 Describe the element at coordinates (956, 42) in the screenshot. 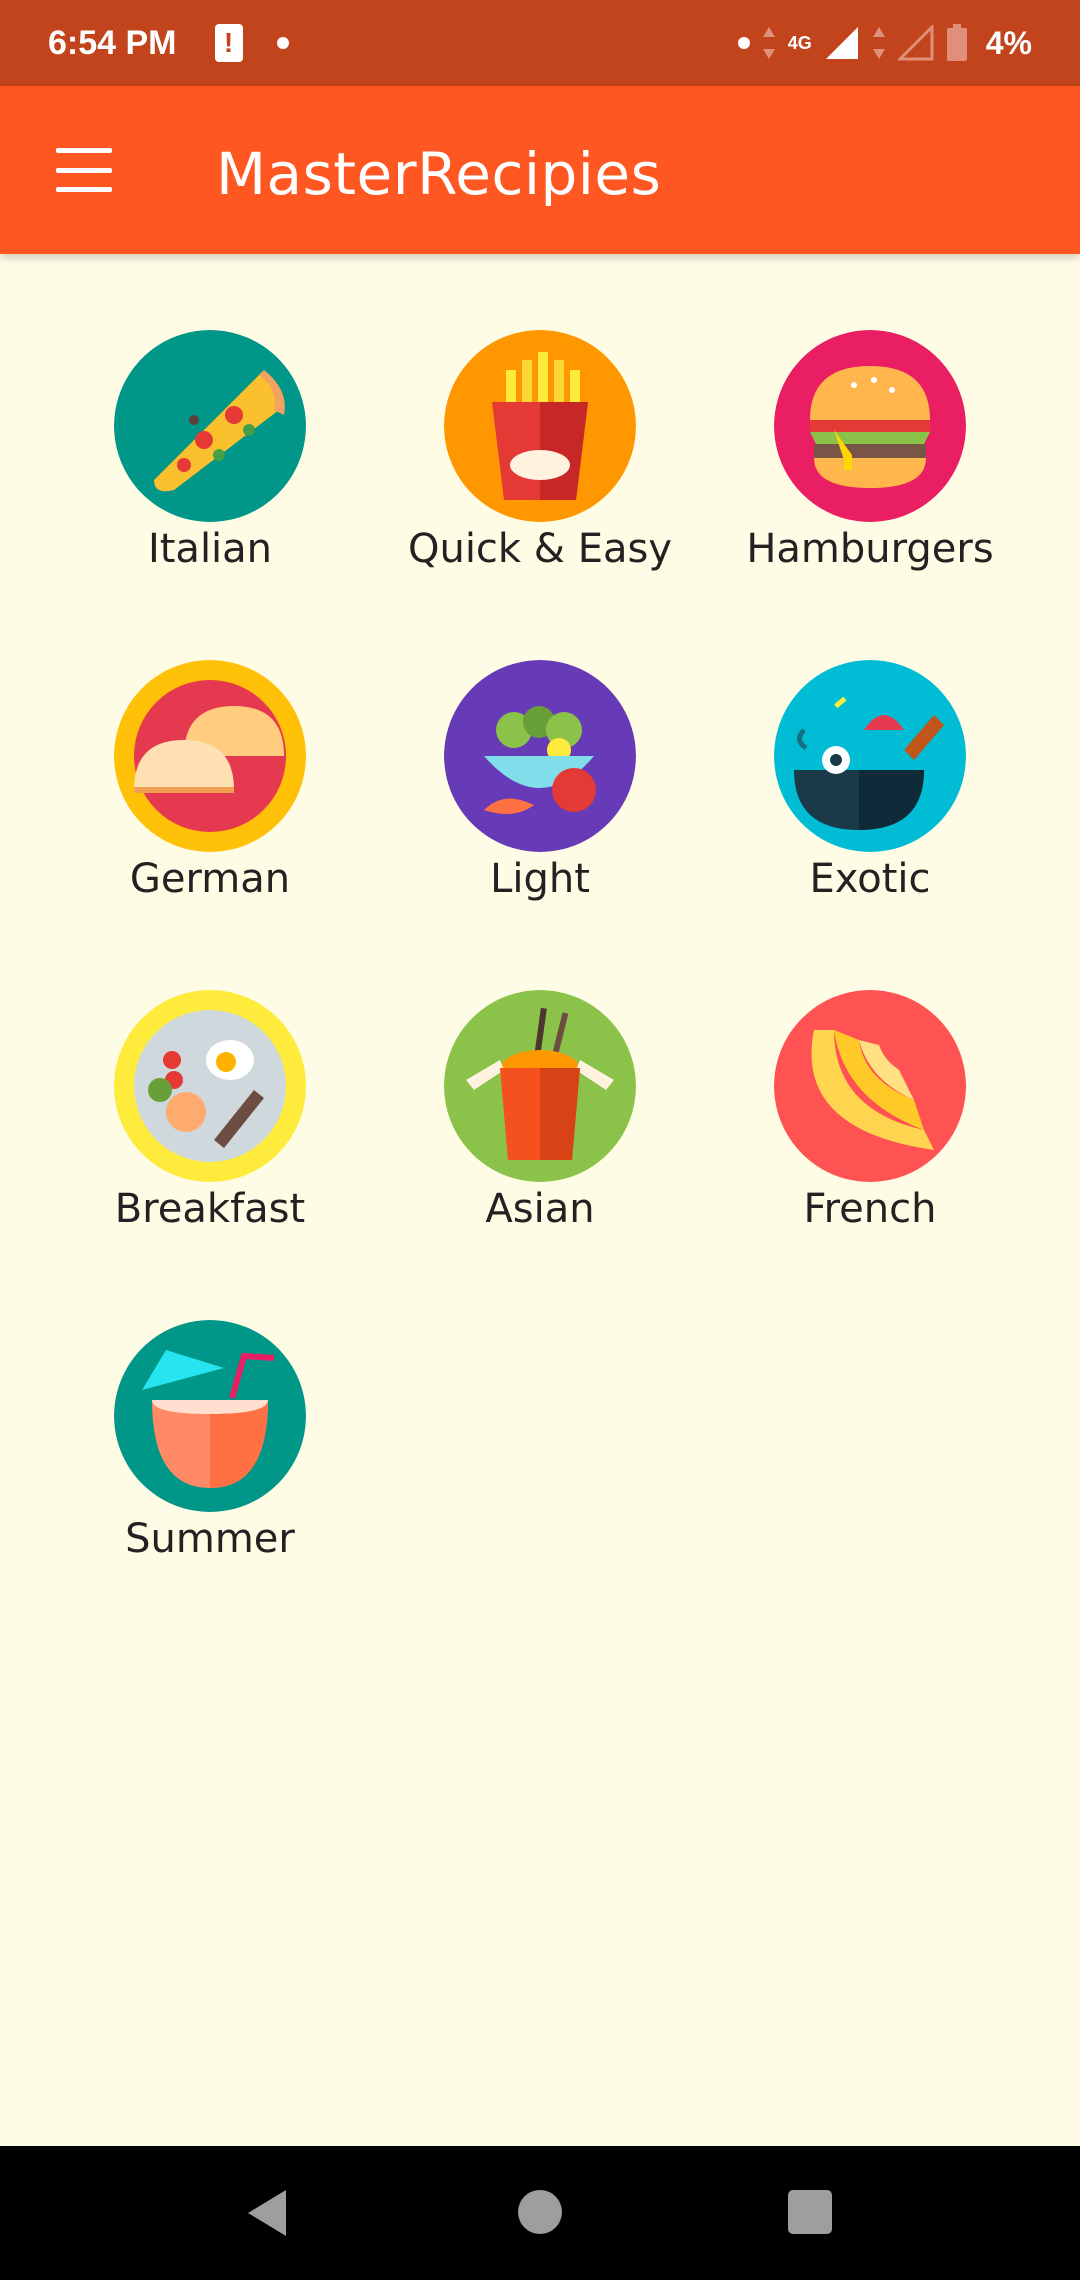

I see `battery-icon` at that location.